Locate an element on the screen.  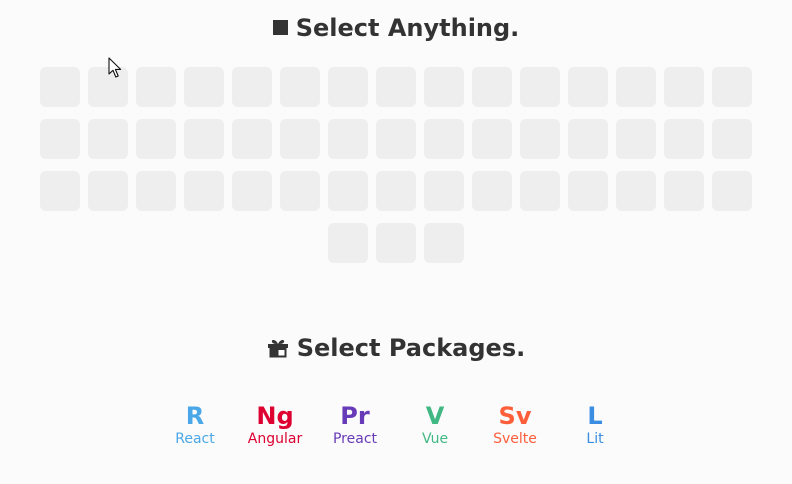
package-abbreviation: Sv is located at coordinates (515, 416).